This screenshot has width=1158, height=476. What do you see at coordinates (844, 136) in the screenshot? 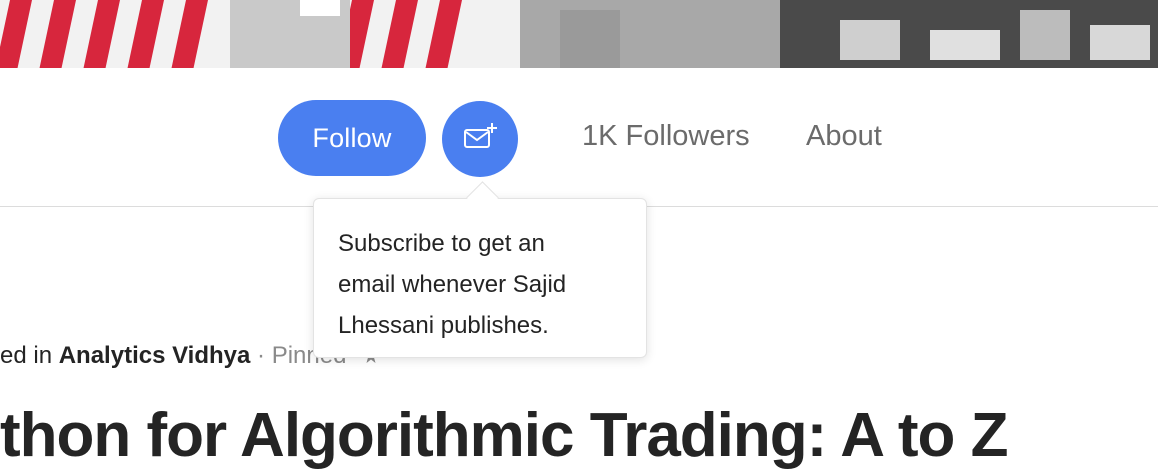
I see `about-link: About` at bounding box center [844, 136].